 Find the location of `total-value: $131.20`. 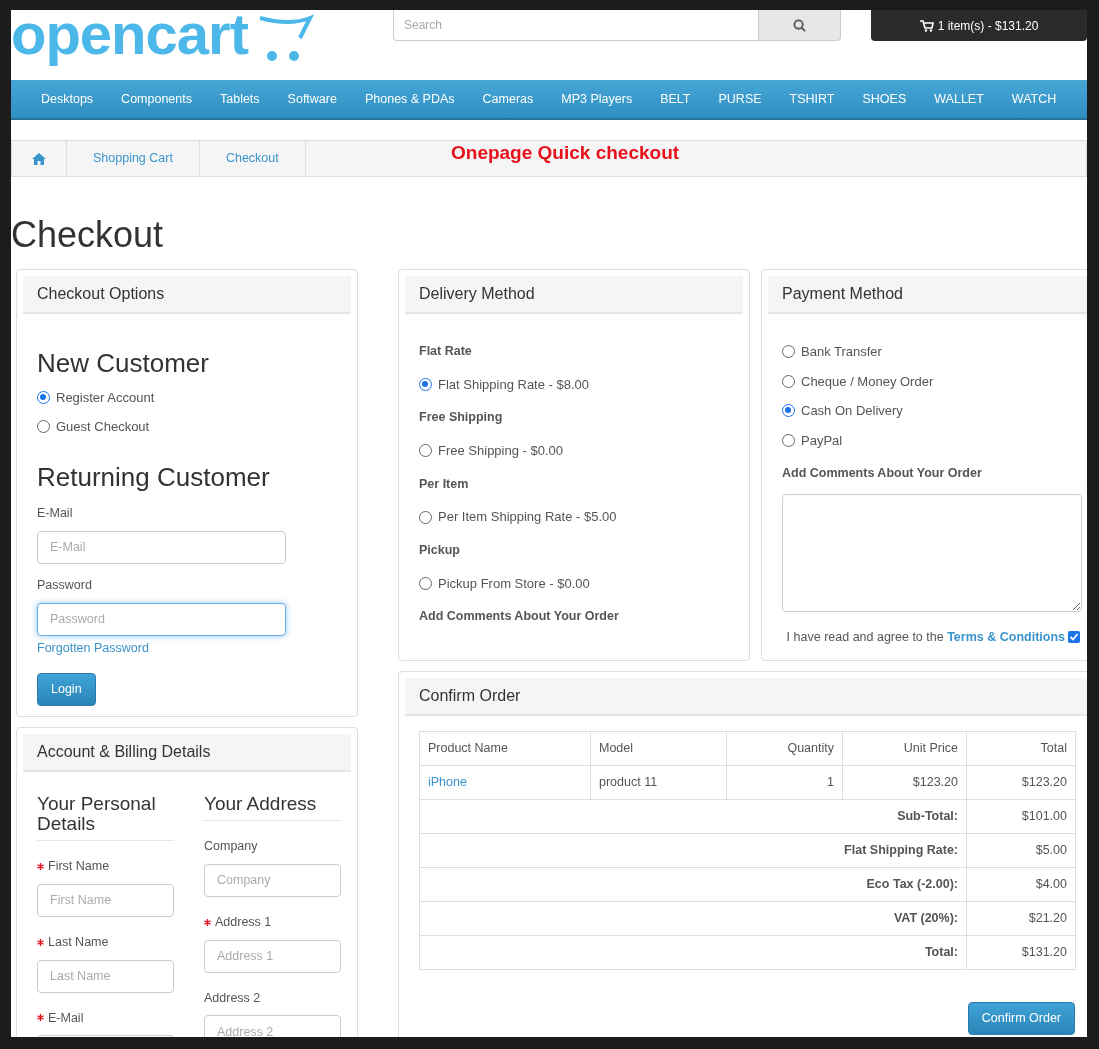

total-value: $131.20 is located at coordinates (1021, 952).